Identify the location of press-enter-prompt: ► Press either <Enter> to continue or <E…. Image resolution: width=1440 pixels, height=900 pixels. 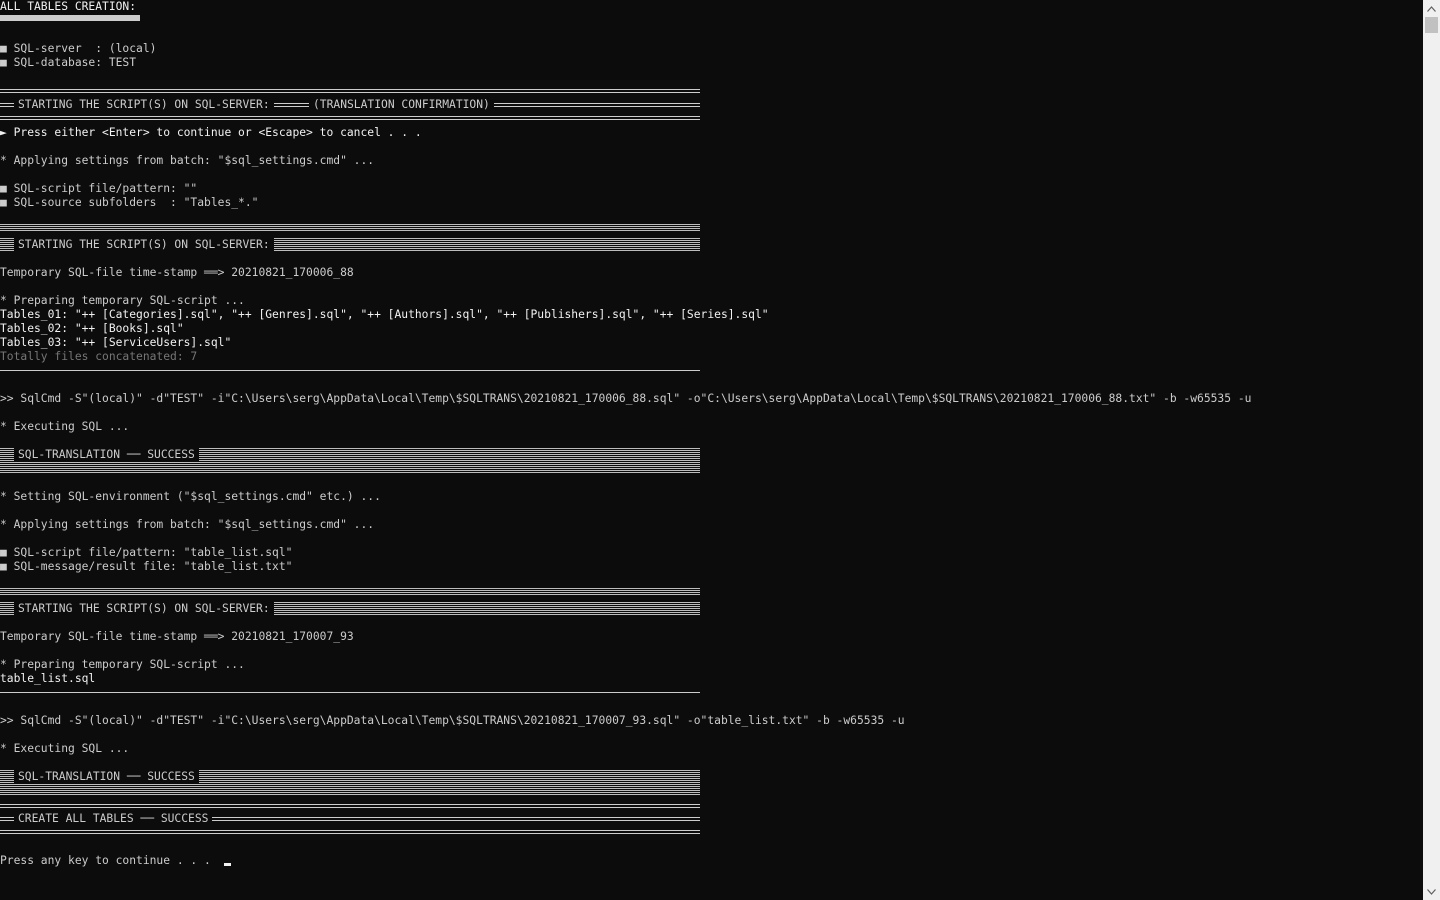
(211, 132).